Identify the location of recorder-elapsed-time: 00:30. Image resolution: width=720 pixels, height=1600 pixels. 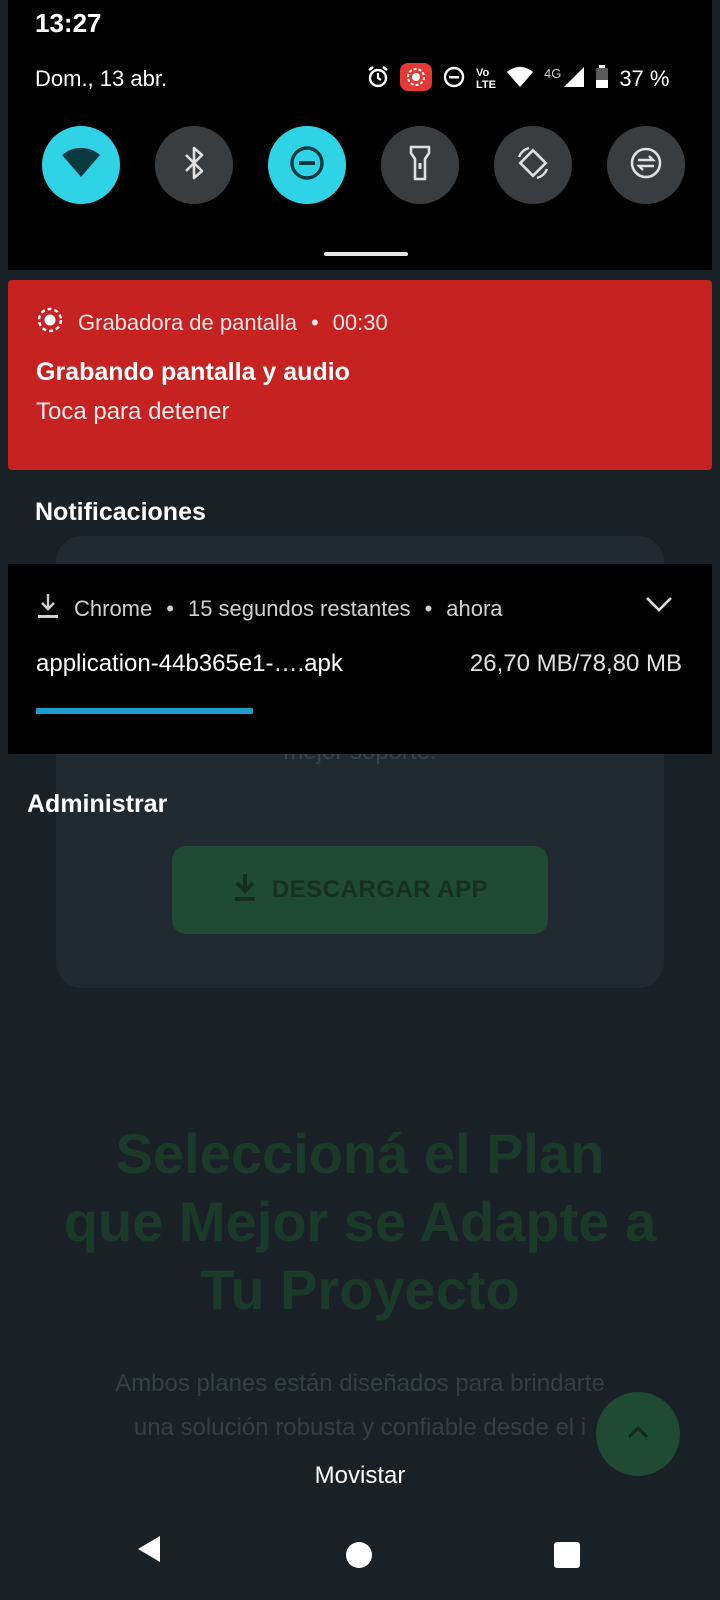
(360, 322).